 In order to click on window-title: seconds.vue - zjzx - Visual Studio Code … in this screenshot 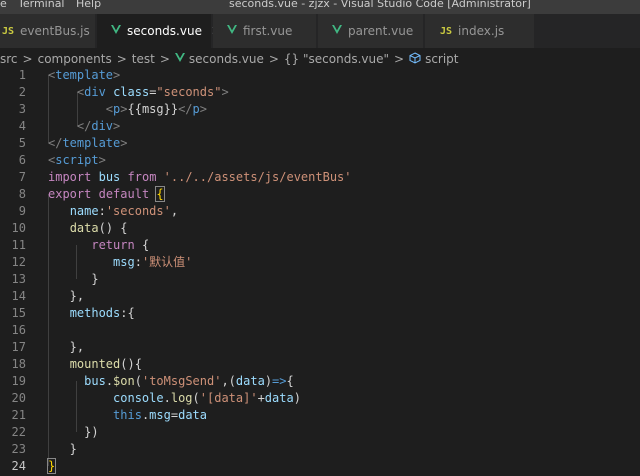, I will do `click(380, 5)`.